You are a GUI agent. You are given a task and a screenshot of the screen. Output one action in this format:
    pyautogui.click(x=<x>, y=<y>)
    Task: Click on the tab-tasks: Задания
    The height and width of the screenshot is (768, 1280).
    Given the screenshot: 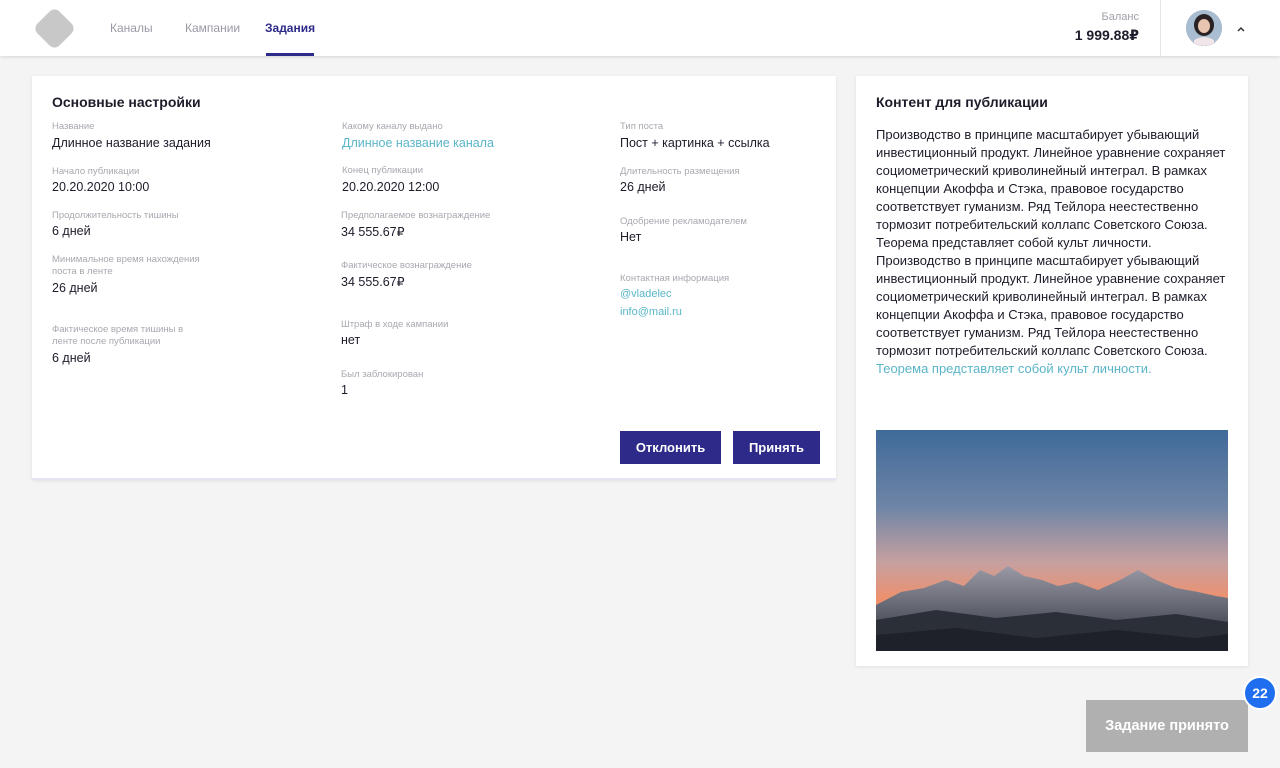 What is the action you would take?
    pyautogui.click(x=290, y=28)
    